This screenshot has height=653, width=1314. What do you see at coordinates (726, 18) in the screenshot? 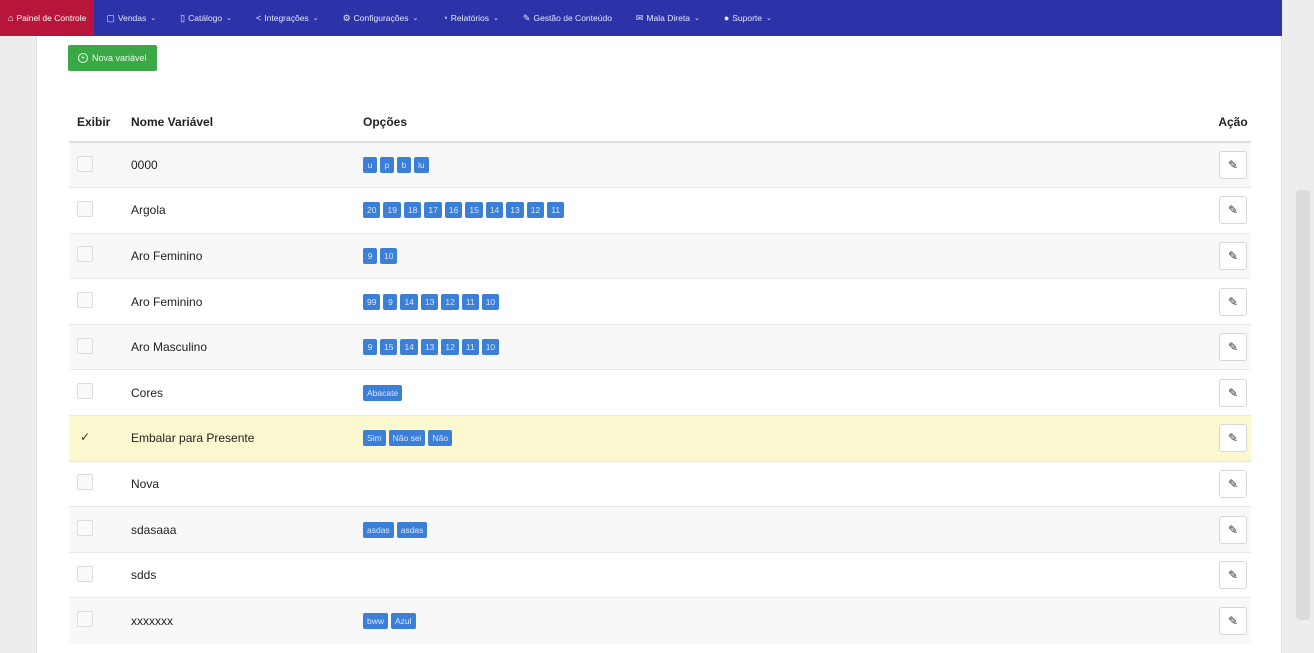
I see `support-icon: ●` at bounding box center [726, 18].